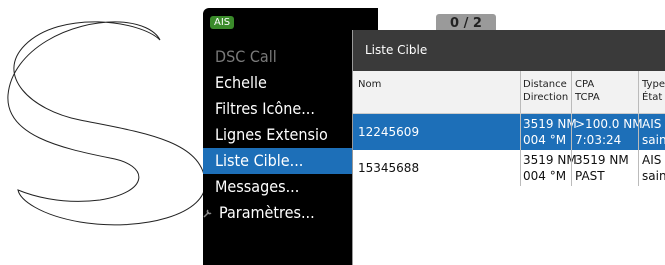  I want to click on menu-item-lignes-extension: Lignes Extensio, so click(283, 135).